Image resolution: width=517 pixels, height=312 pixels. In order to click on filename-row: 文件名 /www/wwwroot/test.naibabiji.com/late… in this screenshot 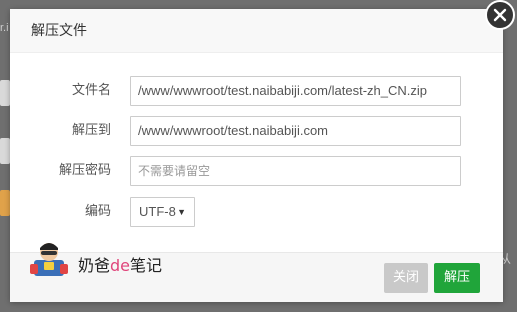, I will do `click(256, 91)`.